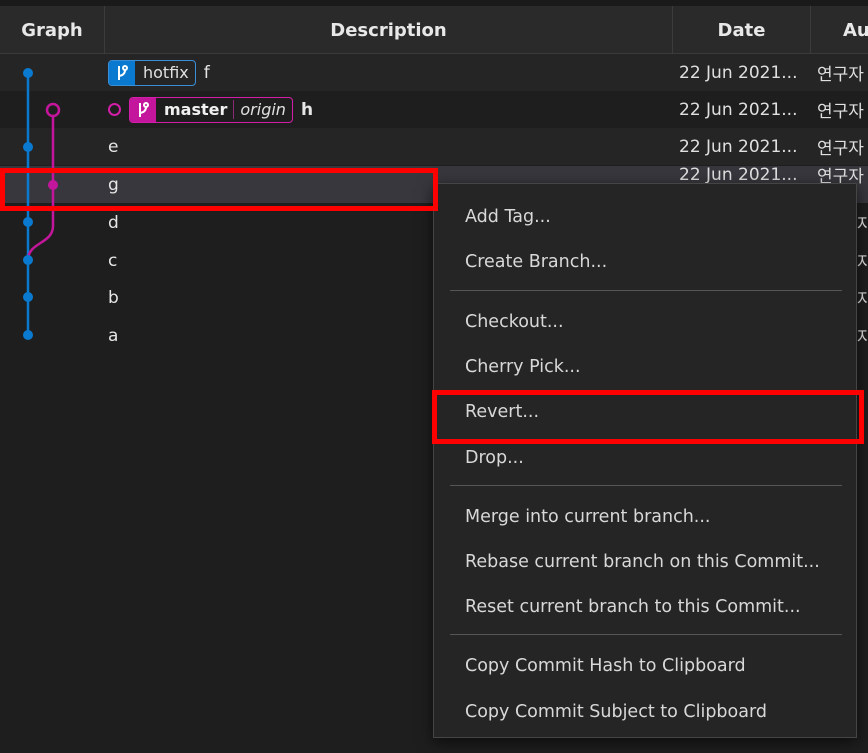 The image size is (868, 753). I want to click on description-cell: e, so click(113, 146).